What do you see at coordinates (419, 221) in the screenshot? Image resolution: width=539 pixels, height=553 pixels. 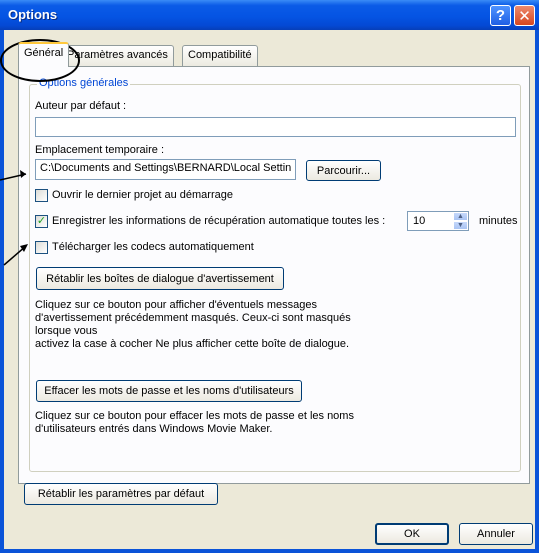 I see `autosave-interval-value: 10` at bounding box center [419, 221].